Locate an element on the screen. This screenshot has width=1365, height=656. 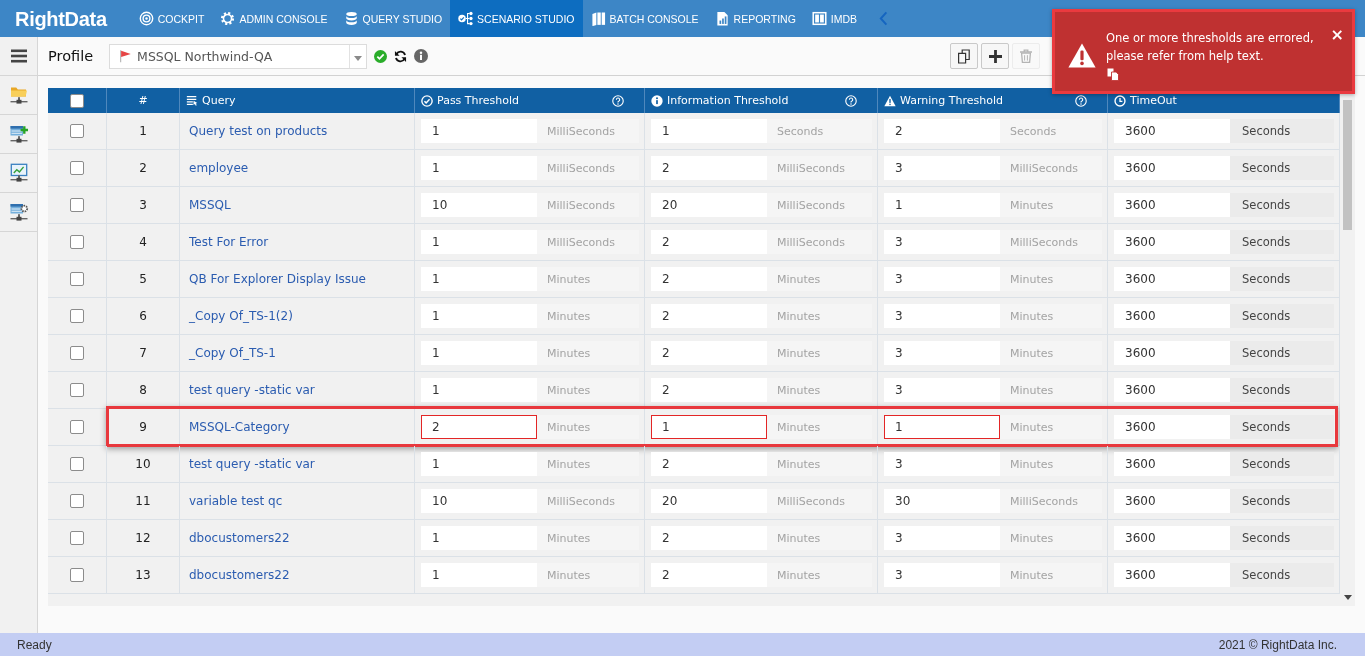
table-gear-icon is located at coordinates (18, 212).